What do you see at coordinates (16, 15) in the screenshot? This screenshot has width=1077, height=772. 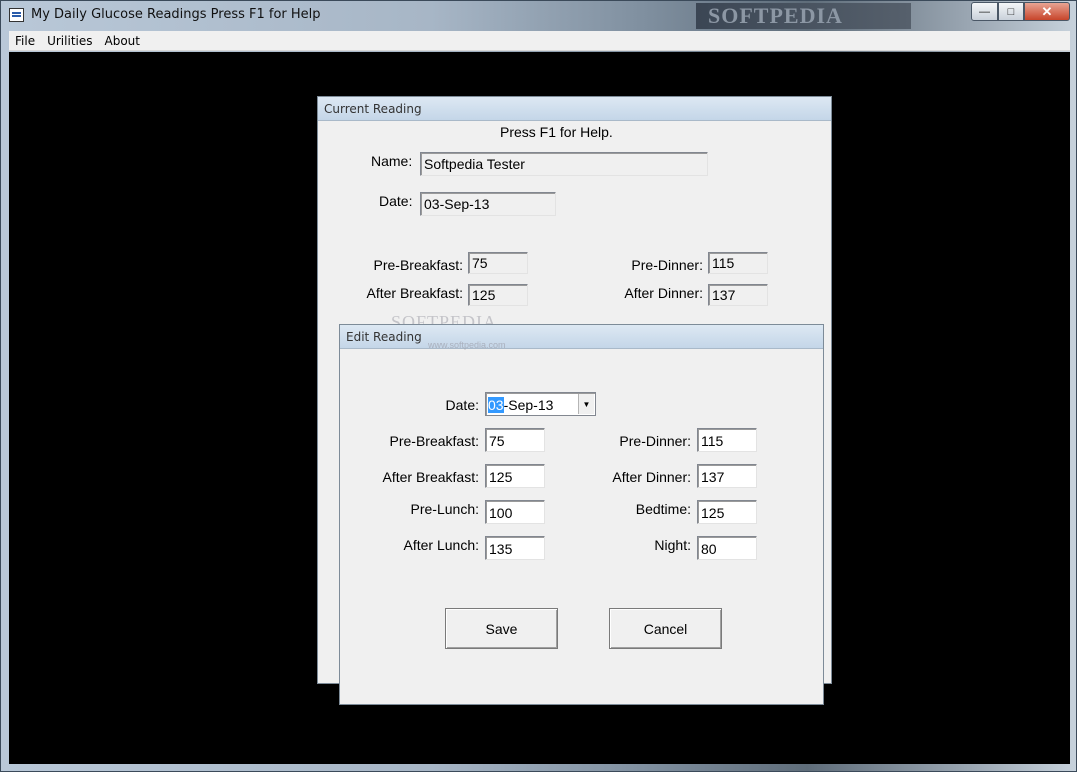 I see `app-icon` at bounding box center [16, 15].